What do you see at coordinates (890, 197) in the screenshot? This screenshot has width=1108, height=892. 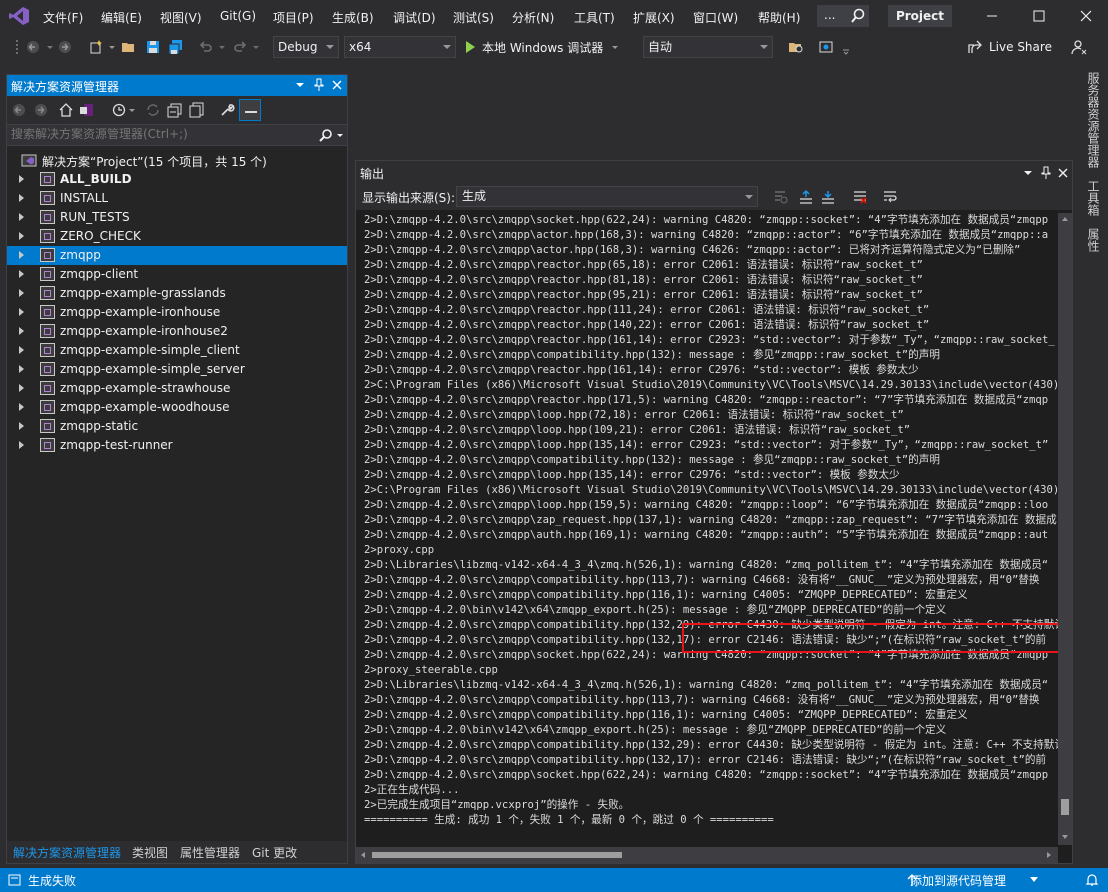 I see `word-wrap-icon` at bounding box center [890, 197].